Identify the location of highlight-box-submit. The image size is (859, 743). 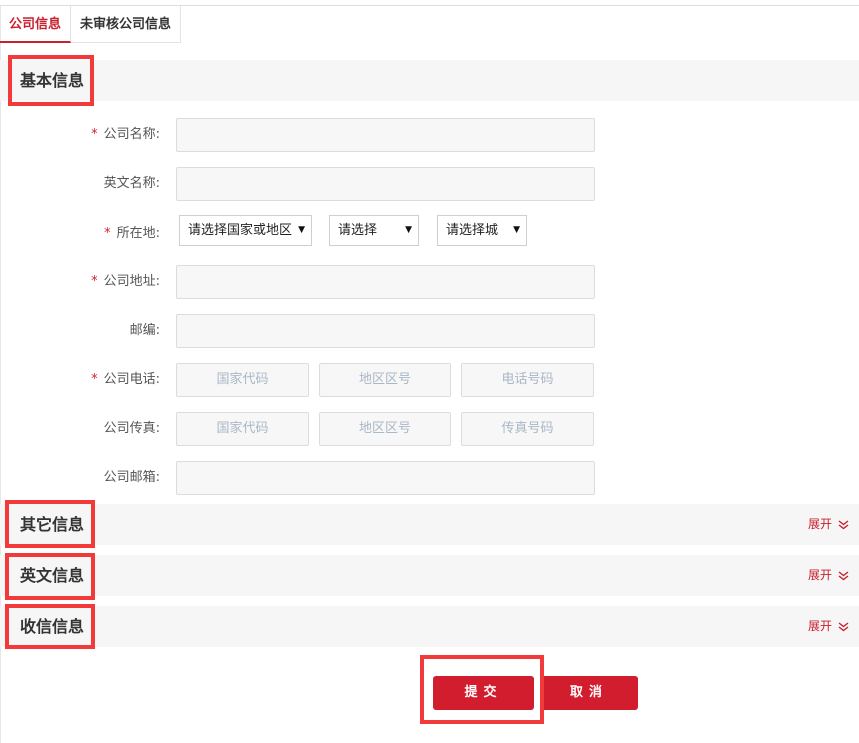
(482, 689).